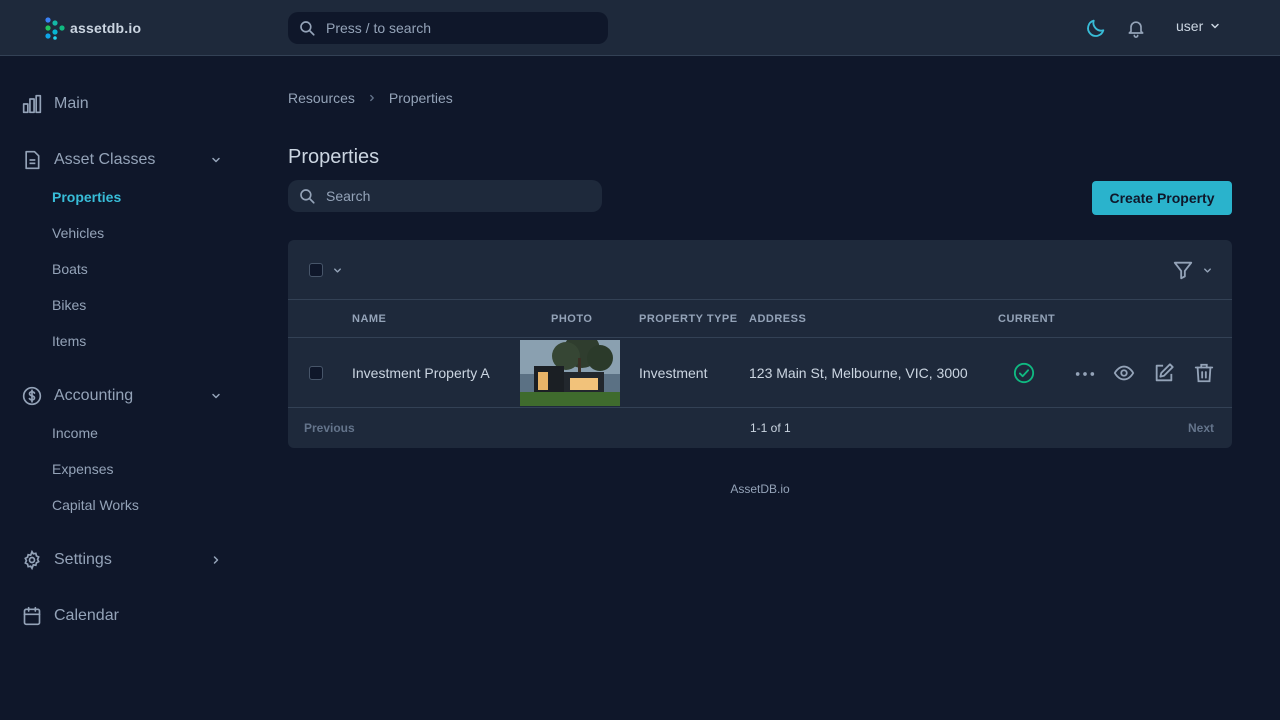  What do you see at coordinates (456, 196) in the screenshot?
I see `table-search-input` at bounding box center [456, 196].